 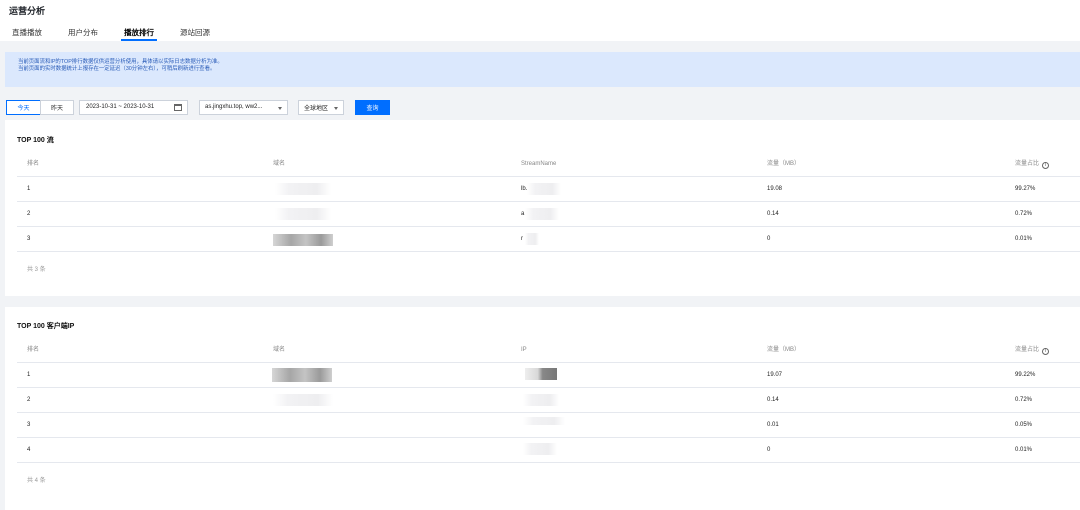 What do you see at coordinates (29, 450) in the screenshot?
I see `row-rank: 4` at bounding box center [29, 450].